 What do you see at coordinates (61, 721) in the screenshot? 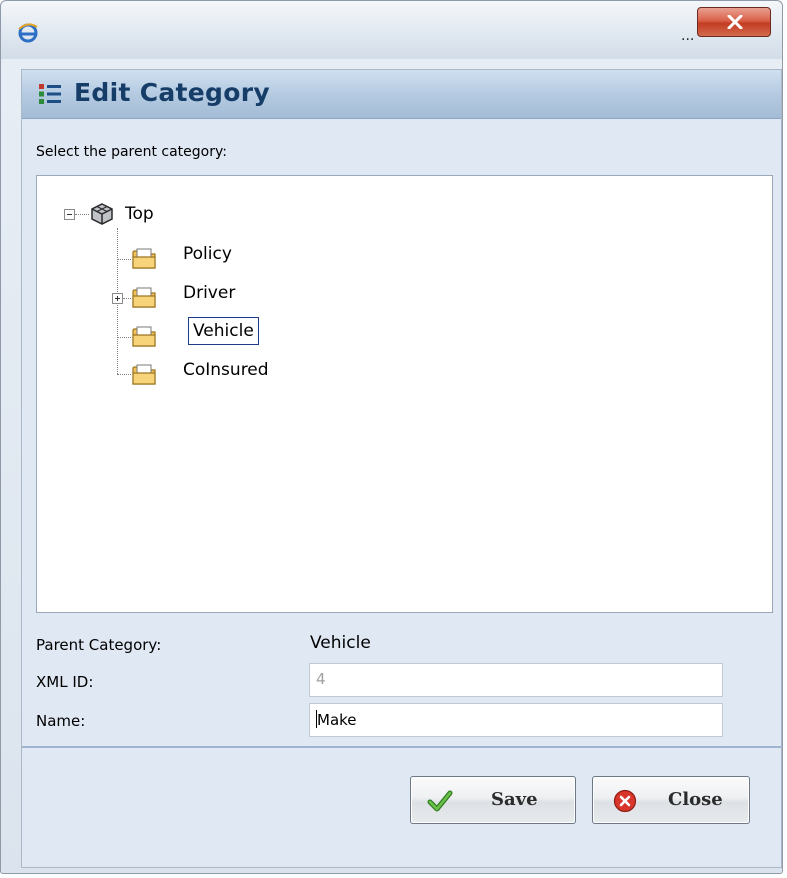
I see `name-label: Name:` at bounding box center [61, 721].